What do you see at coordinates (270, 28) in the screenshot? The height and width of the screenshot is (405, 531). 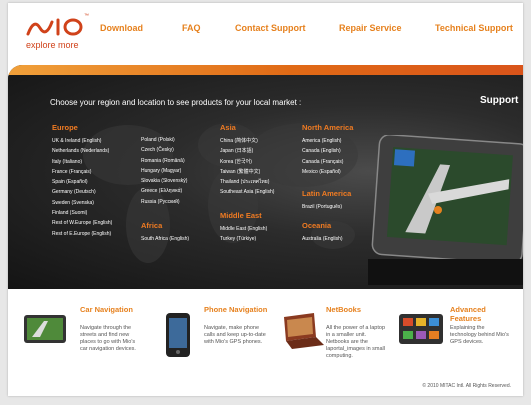 I see `nav-contact-support-link: Contact Support` at bounding box center [270, 28].